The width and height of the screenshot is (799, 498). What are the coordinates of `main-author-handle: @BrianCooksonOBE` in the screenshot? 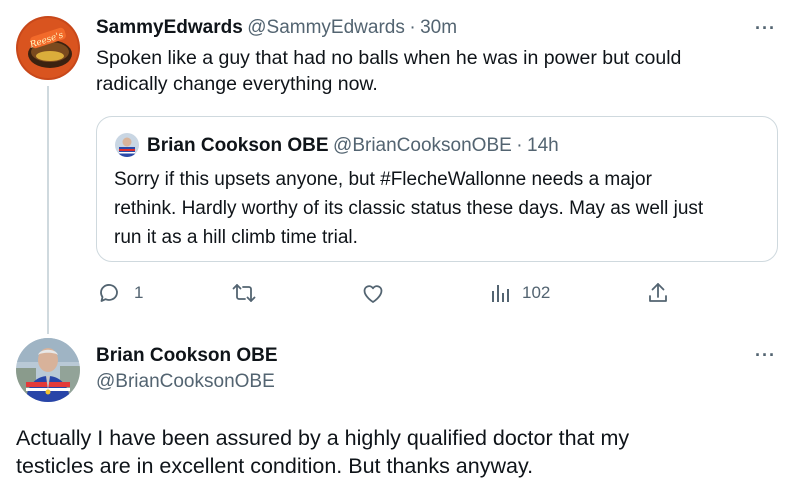 It's located at (185, 382).